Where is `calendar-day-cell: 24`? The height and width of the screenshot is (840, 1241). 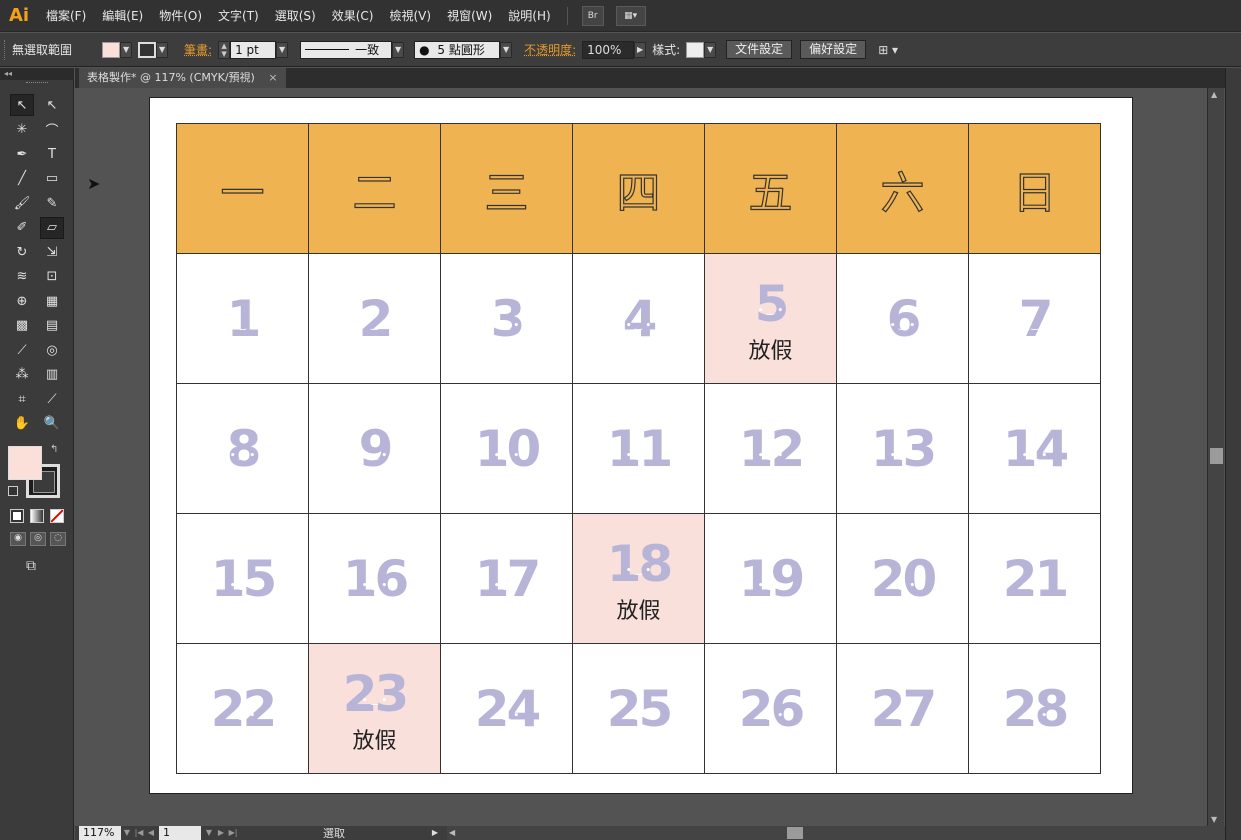
calendar-day-cell: 24 is located at coordinates (506, 708).